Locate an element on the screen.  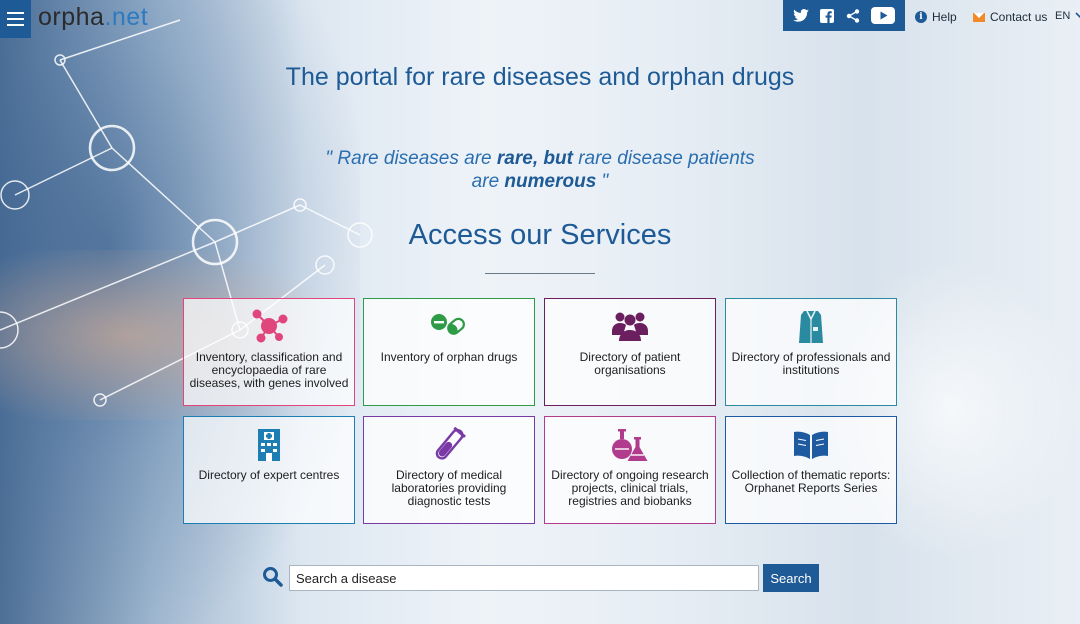
service-card-expert-centres: Directory of expert centres is located at coordinates (269, 470).